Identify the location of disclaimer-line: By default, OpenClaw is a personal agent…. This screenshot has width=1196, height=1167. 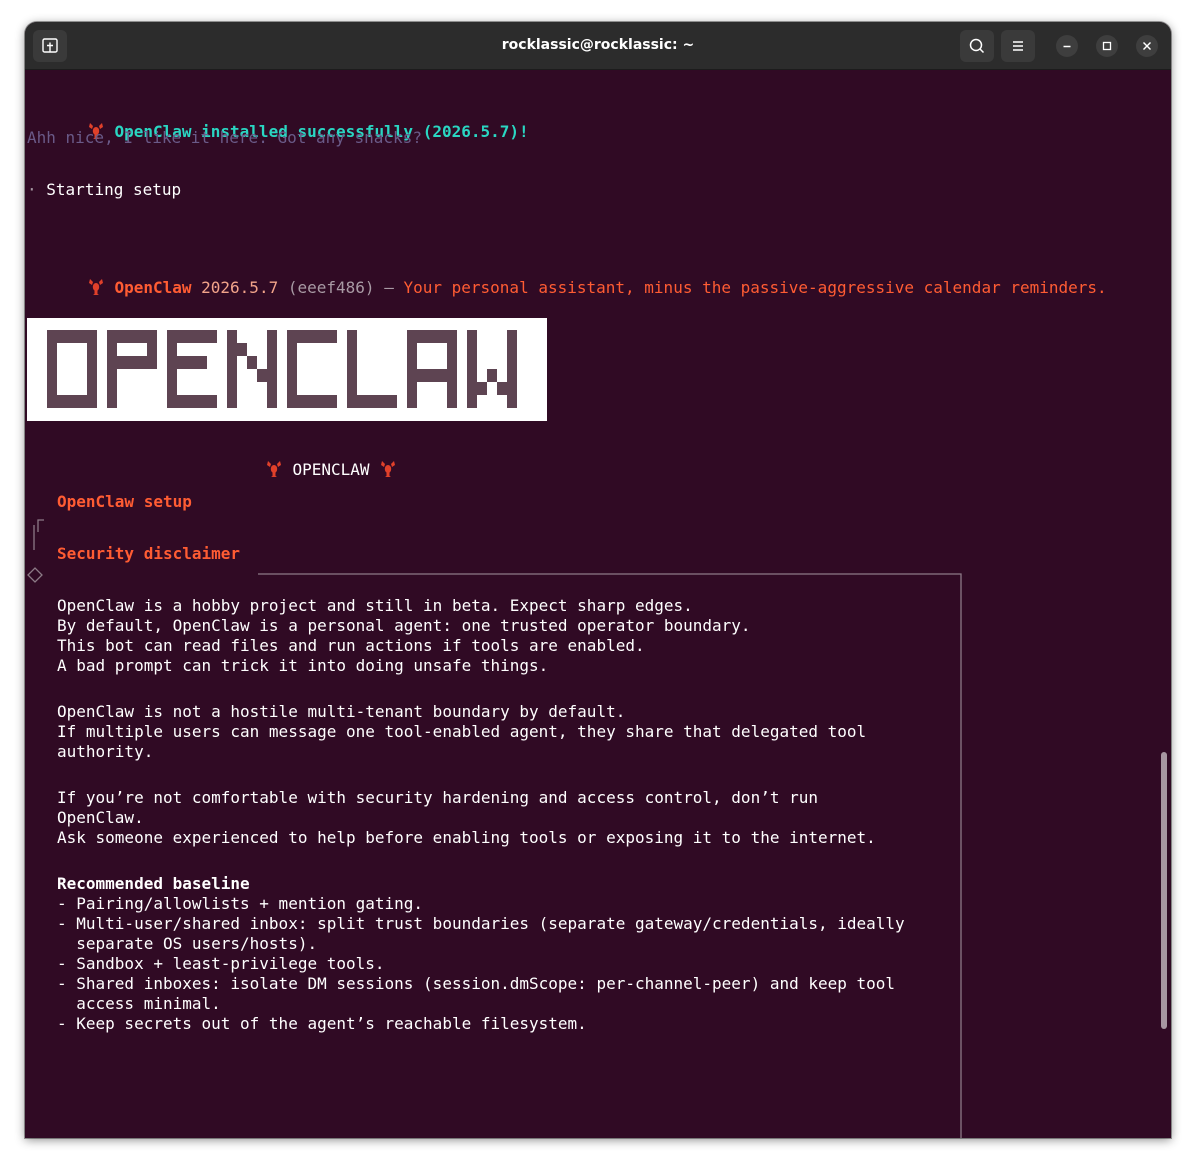
(404, 625).